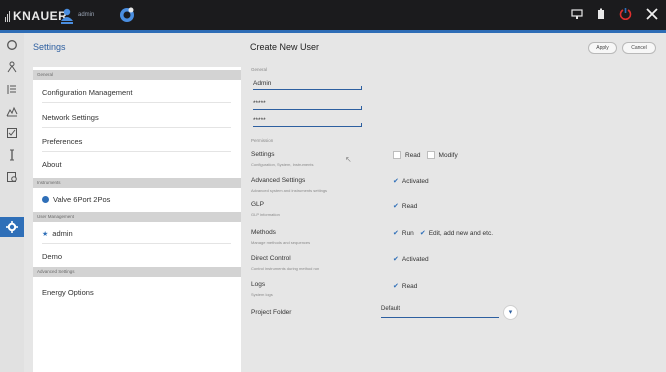 This screenshot has height=372, width=666. I want to click on settings-item-label: About, so click(52, 164).